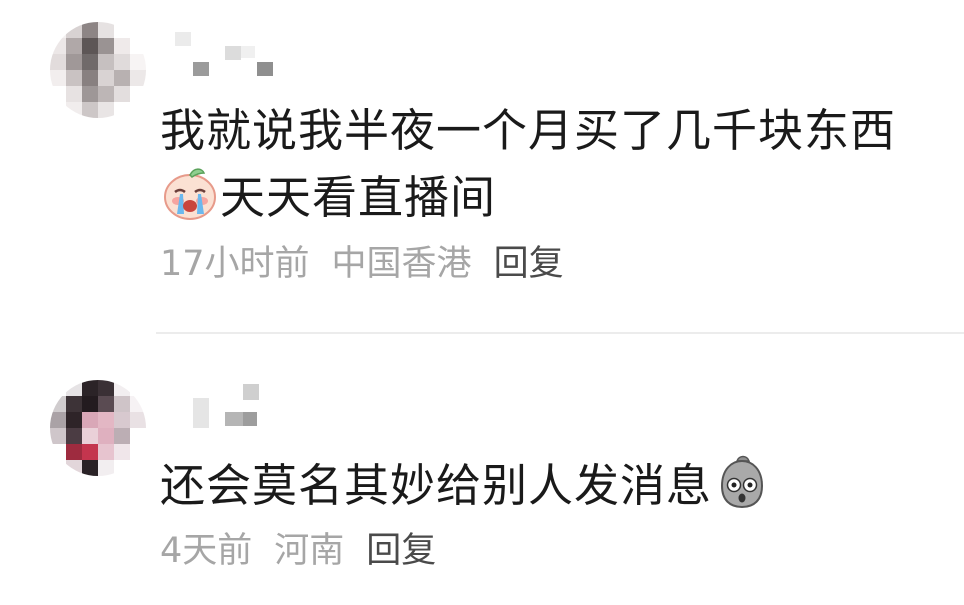  Describe the element at coordinates (528, 130) in the screenshot. I see `comment-text-part: 我就说我半夜一个月买了几千块东西` at that location.